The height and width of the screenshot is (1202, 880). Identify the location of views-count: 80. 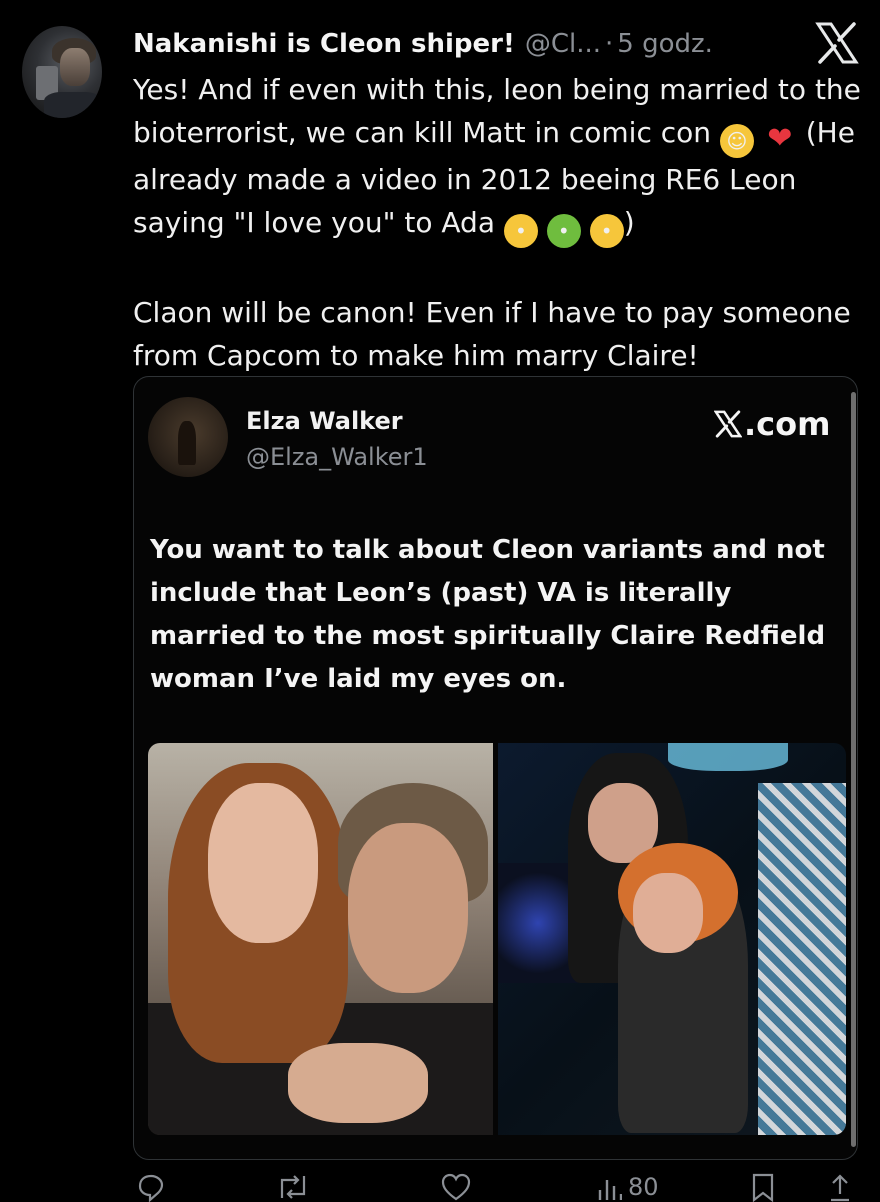
(643, 1187).